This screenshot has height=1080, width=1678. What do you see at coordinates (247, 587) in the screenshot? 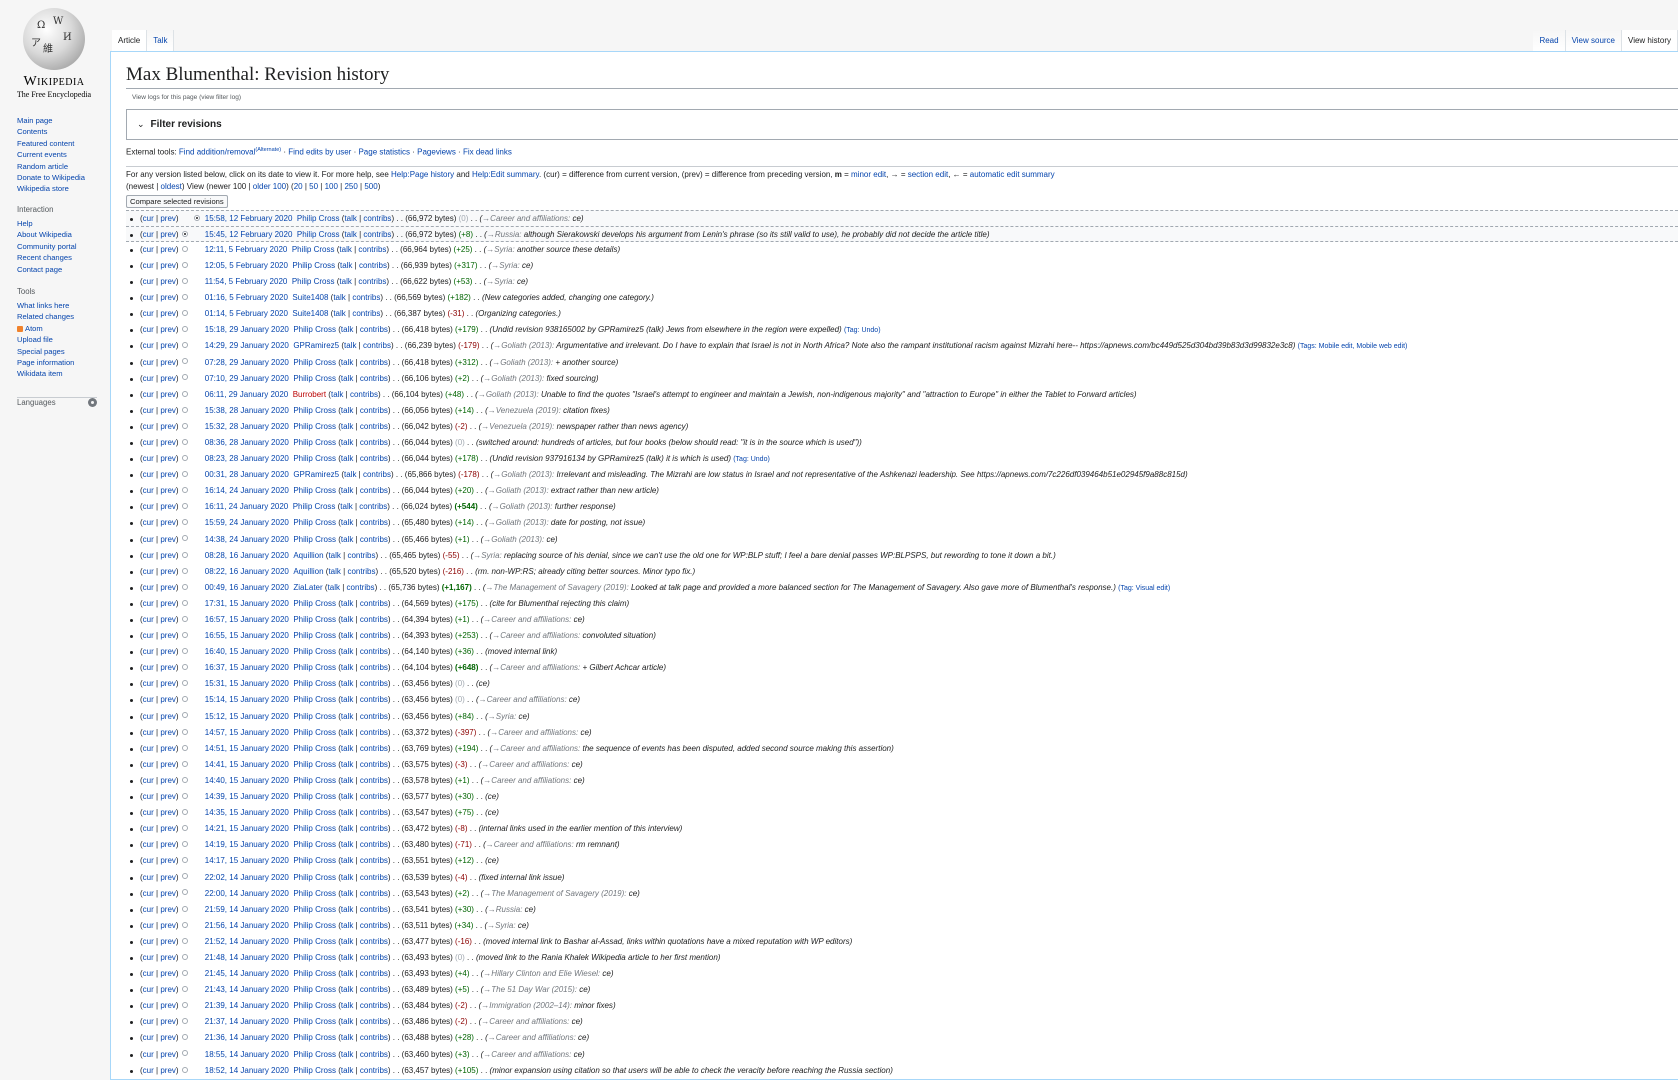
I see `revision-date-link: 00:49, 16 January 2020` at bounding box center [247, 587].